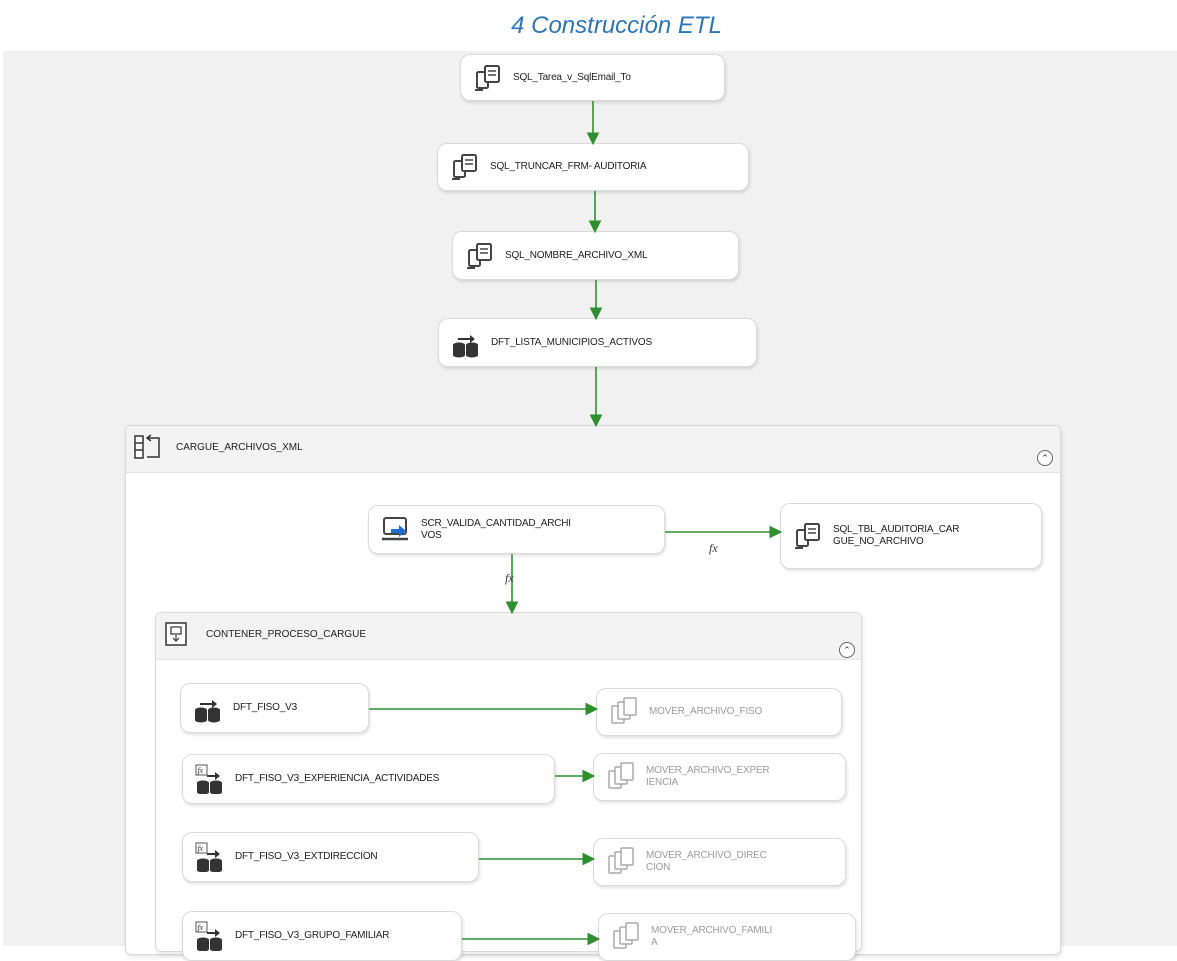 This screenshot has height=961, width=1177. Describe the element at coordinates (896, 535) in the screenshot. I see `task-label: SQL_TBL_AUDITORIA_CAR GUE_NO_ARCHIVO` at that location.